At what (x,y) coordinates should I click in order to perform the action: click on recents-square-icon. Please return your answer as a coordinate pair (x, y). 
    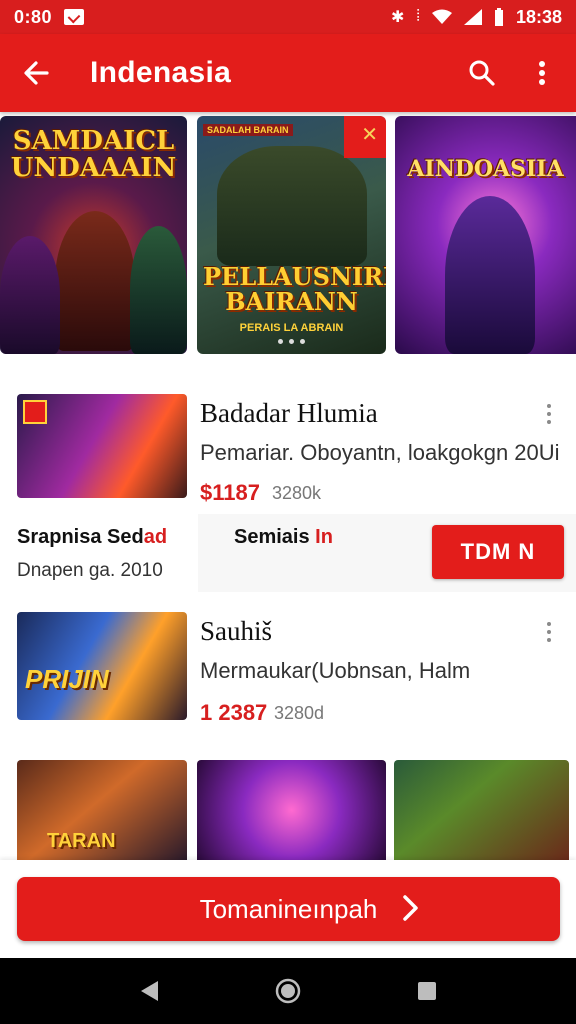
    Looking at the image, I should click on (426, 991).